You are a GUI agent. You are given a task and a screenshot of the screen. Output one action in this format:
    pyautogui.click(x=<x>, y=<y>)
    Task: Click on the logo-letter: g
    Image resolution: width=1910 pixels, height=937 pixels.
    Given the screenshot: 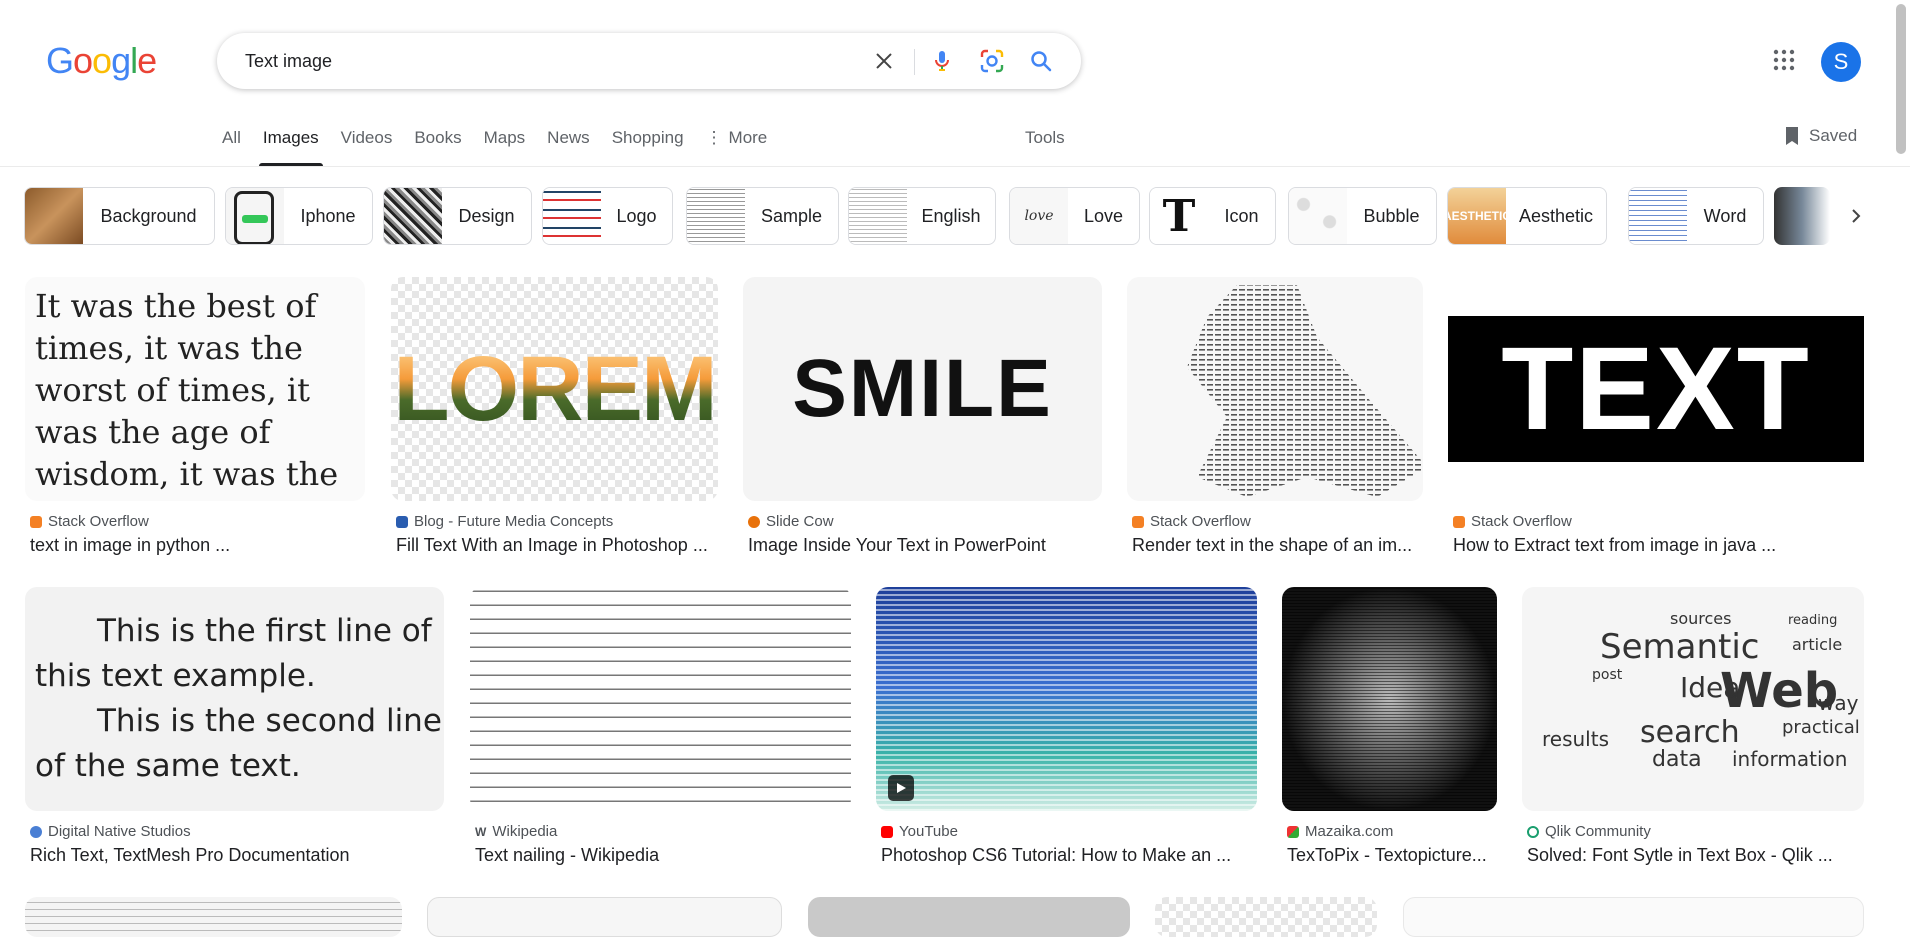 What is the action you would take?
    pyautogui.click(x=121, y=60)
    